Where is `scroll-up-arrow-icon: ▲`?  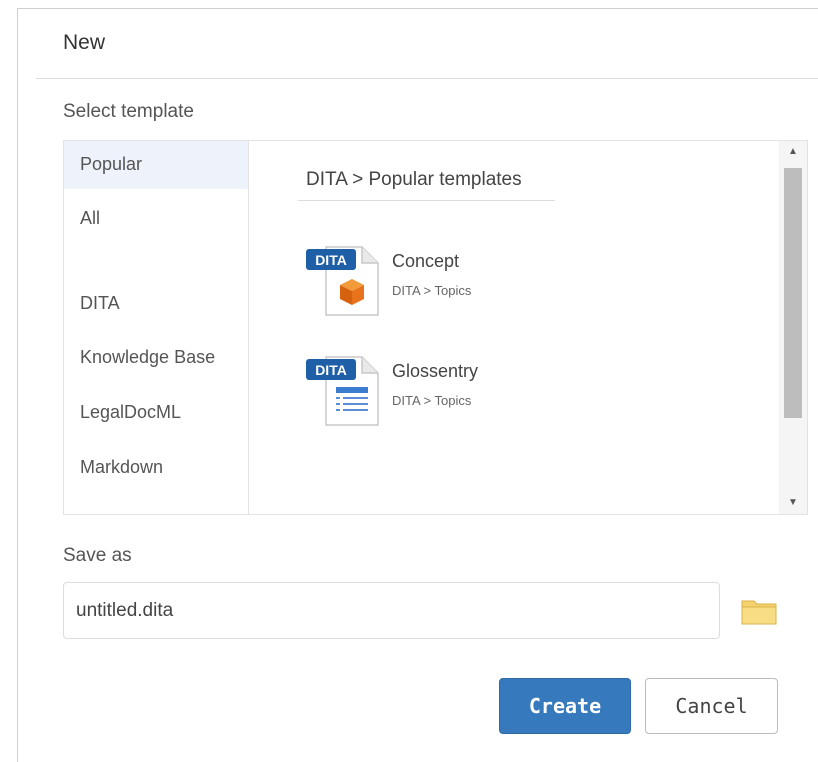 scroll-up-arrow-icon: ▲ is located at coordinates (793, 152).